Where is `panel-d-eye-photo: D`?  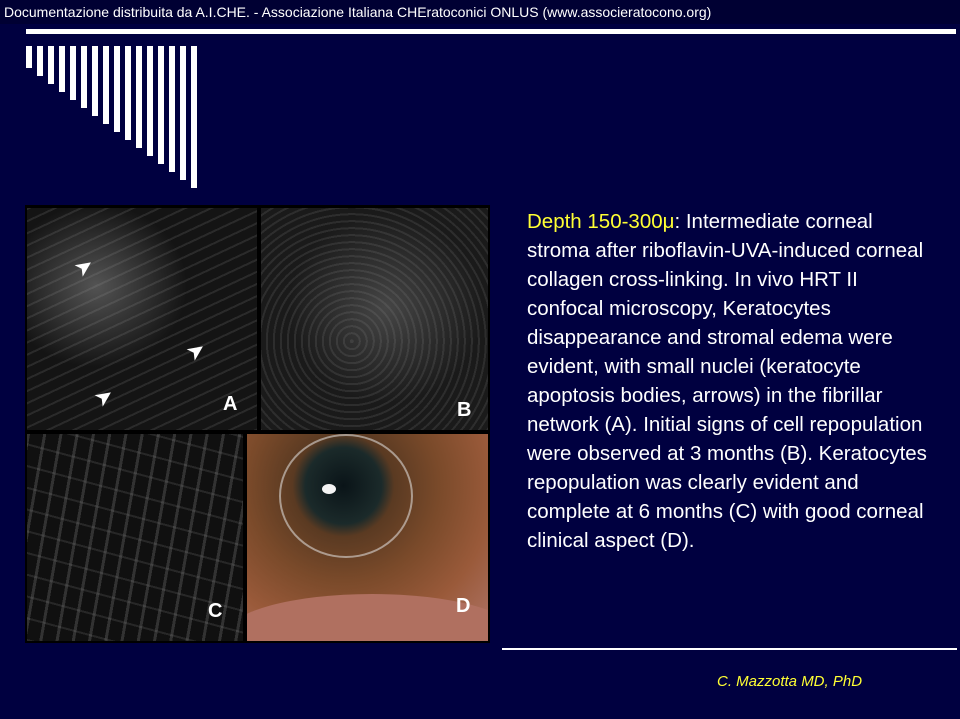
panel-d-eye-photo: D is located at coordinates (367, 537).